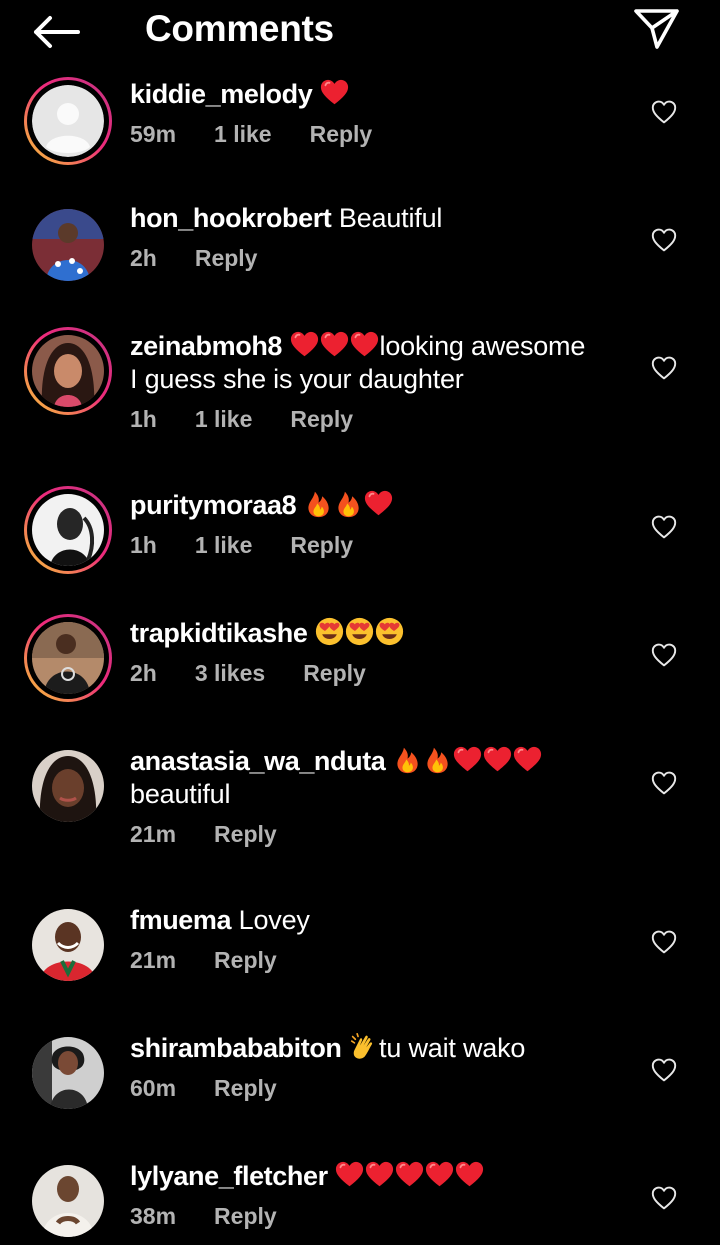  I want to click on likes-count: 3 likes, so click(230, 673).